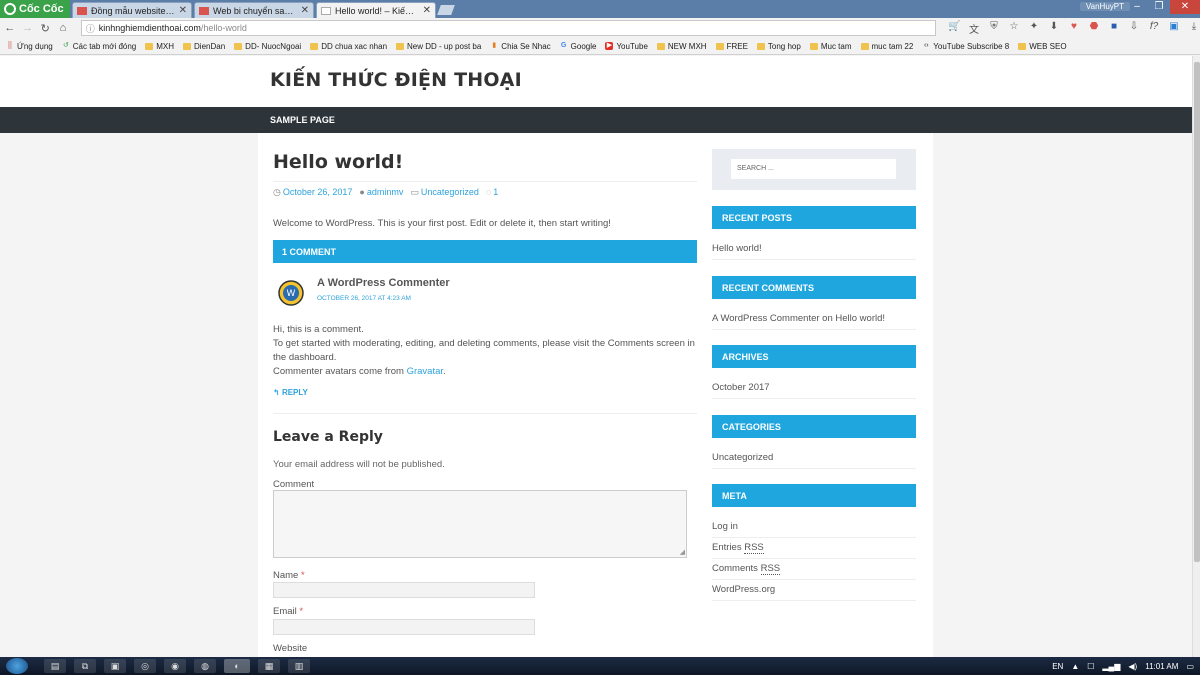 The height and width of the screenshot is (675, 1200). Describe the element at coordinates (1197, 312) in the screenshot. I see `scrollbar-thumb` at that location.